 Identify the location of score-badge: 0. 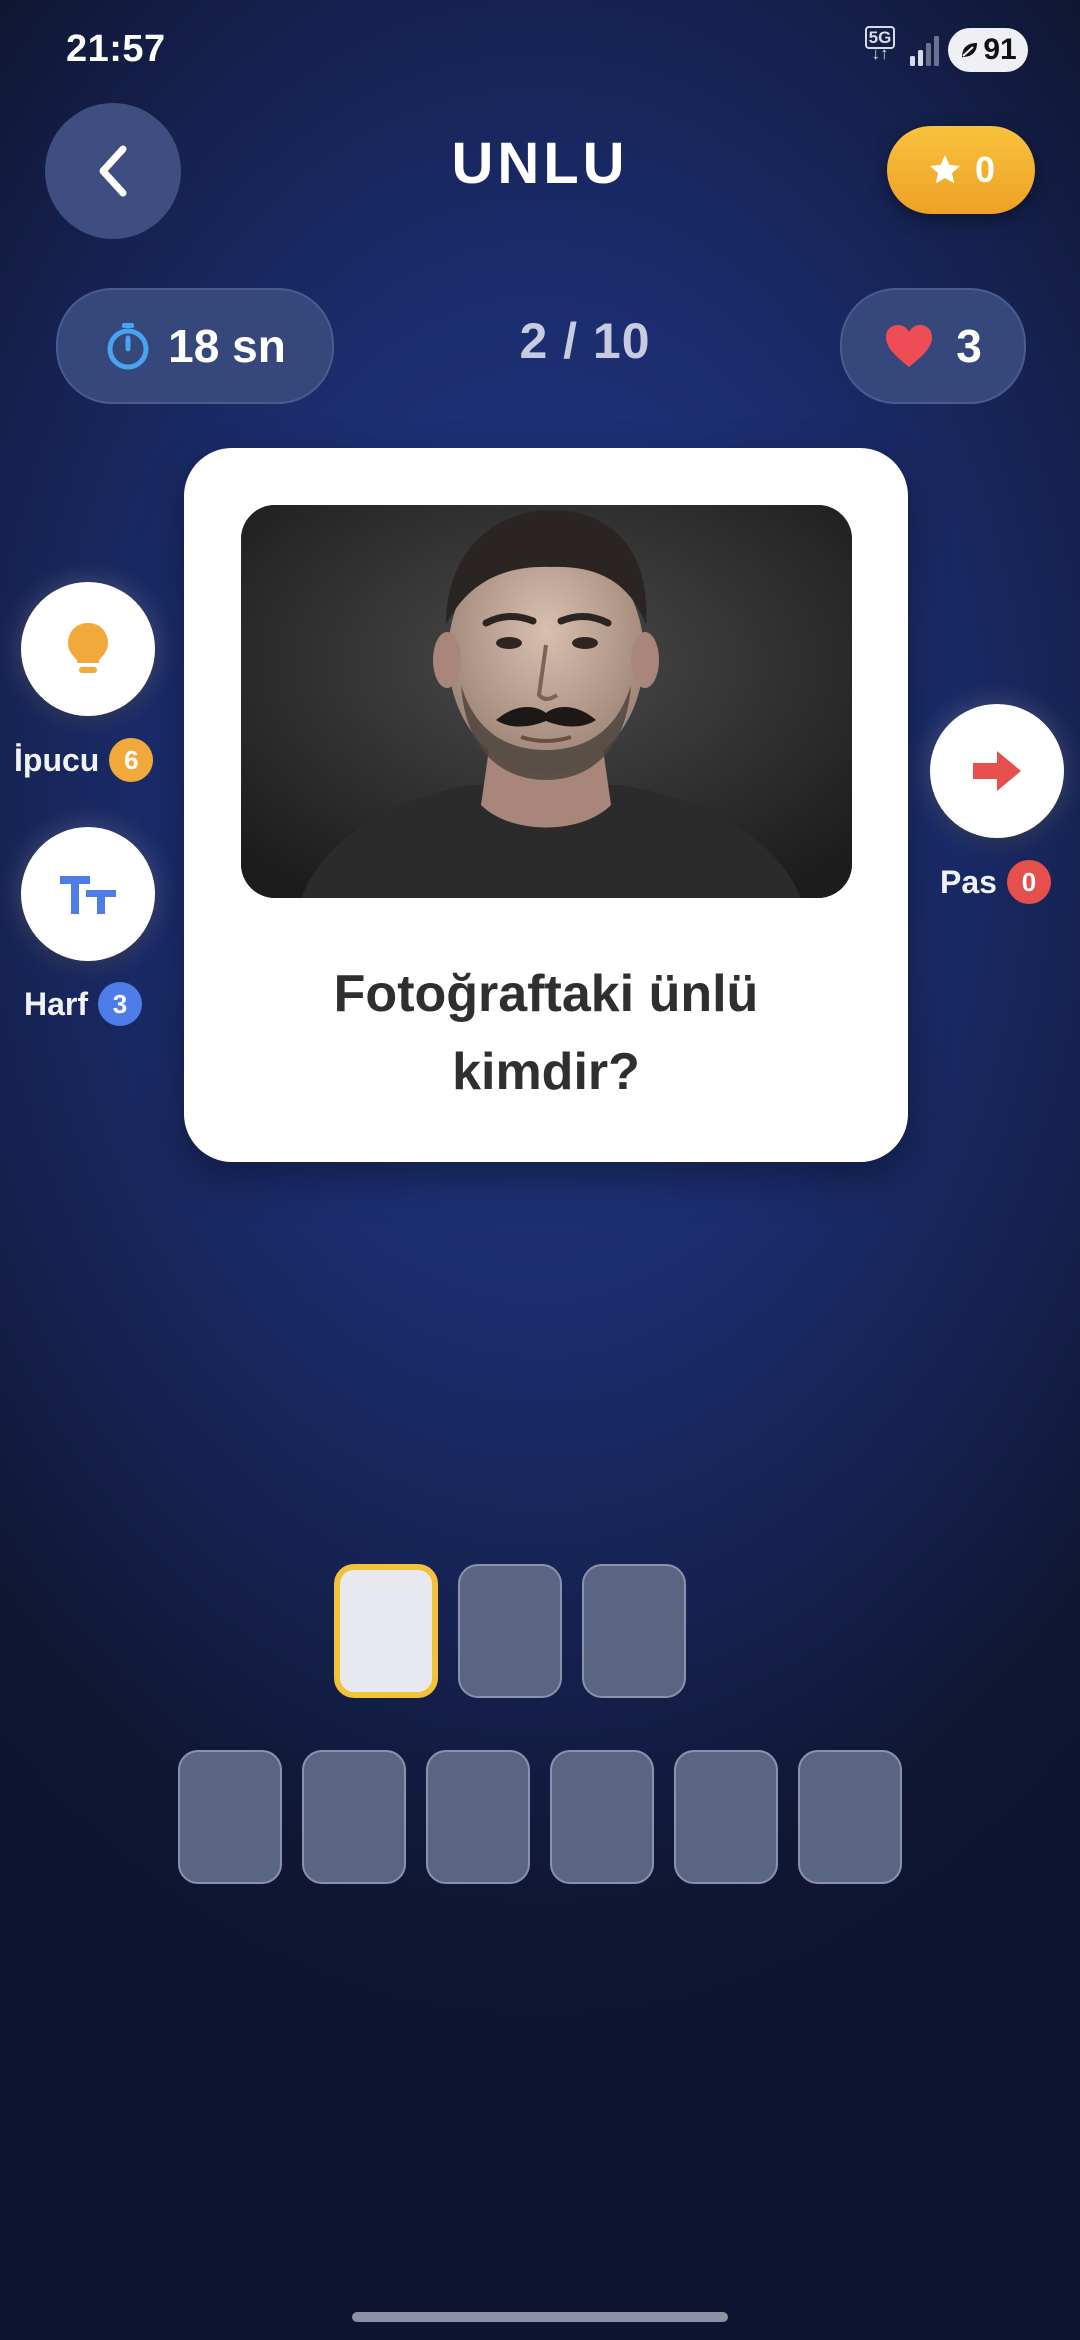
(961, 170).